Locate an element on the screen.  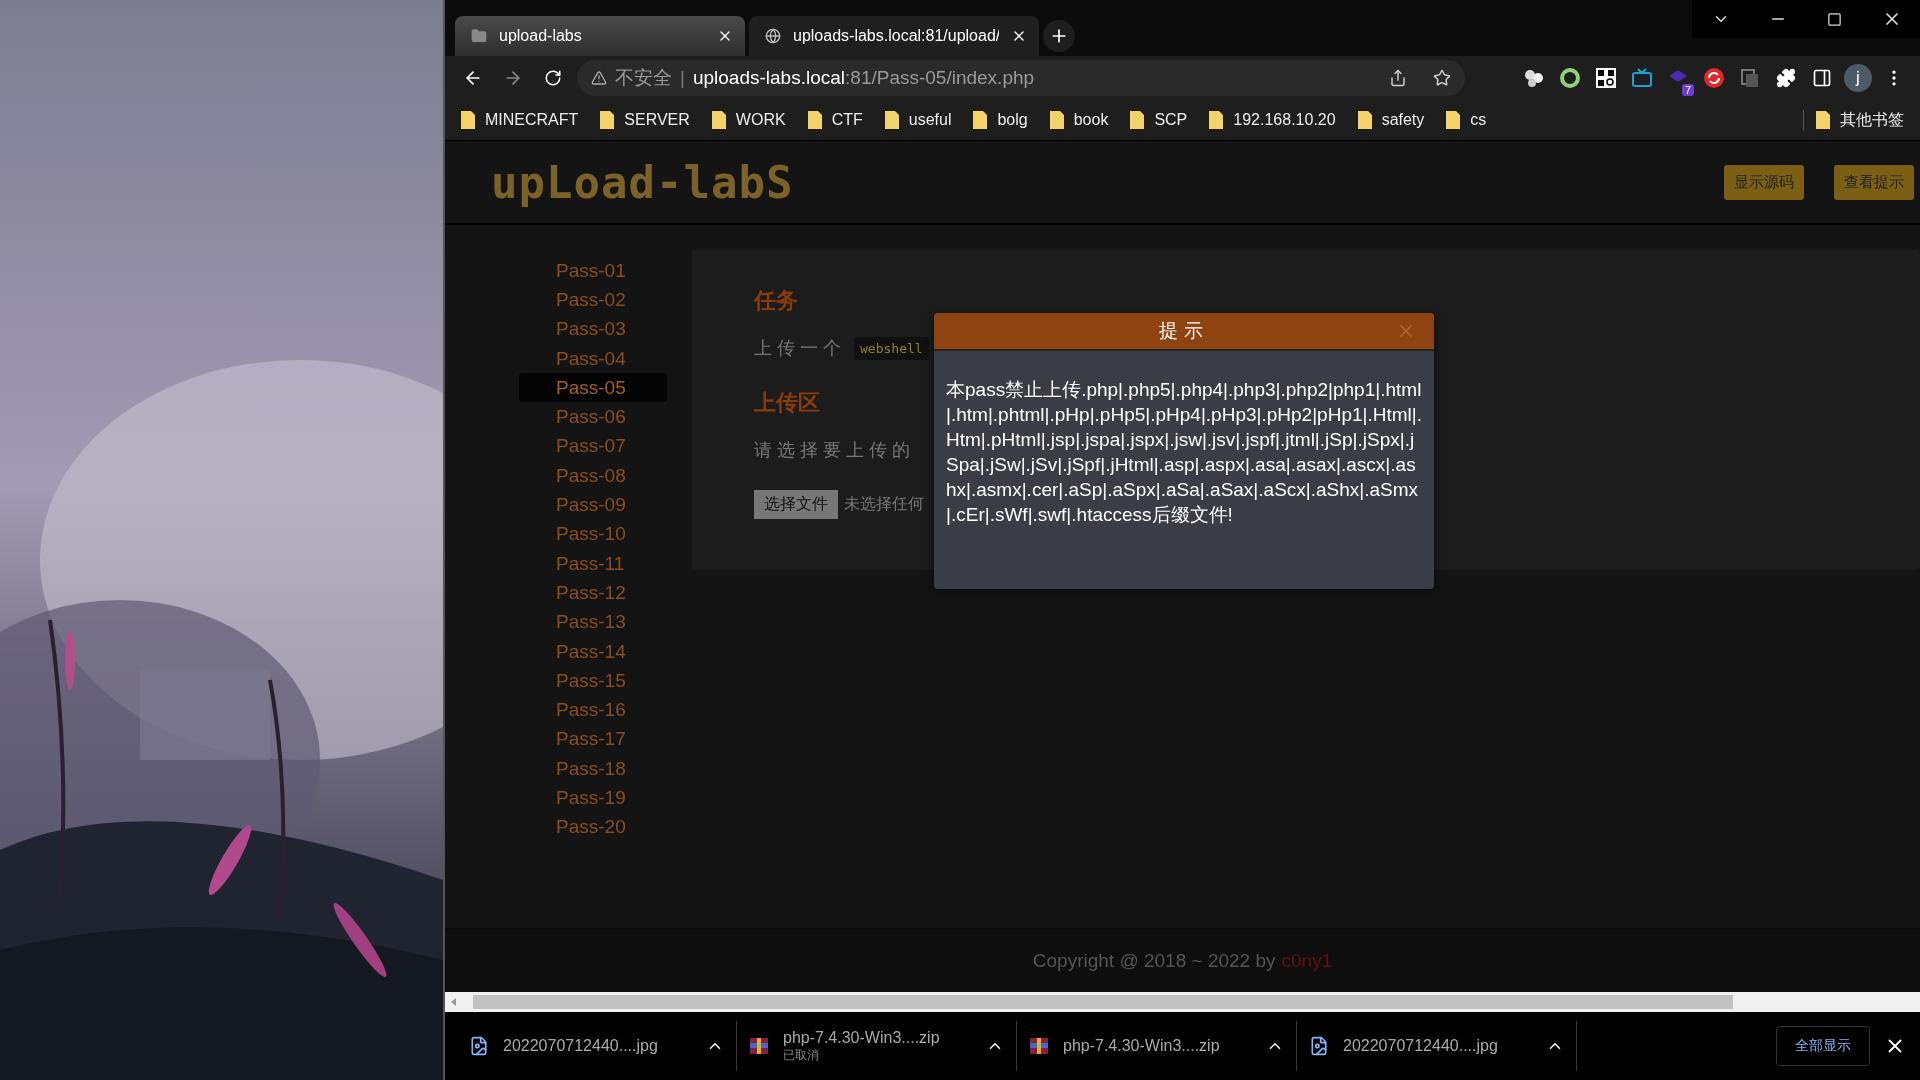
star-icon is located at coordinates (1442, 78).